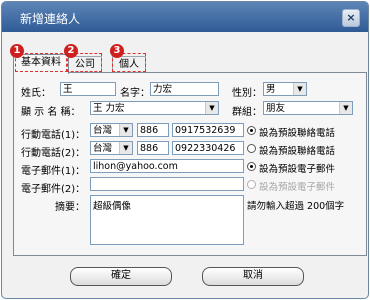 The height and width of the screenshot is (300, 370). I want to click on gender-value: 男, so click(271, 89).